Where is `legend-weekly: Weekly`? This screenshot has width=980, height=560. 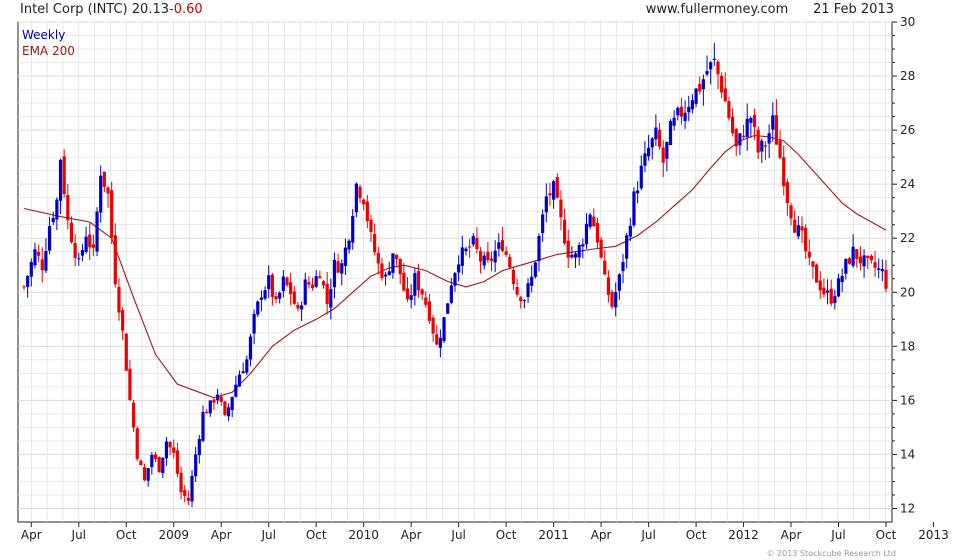
legend-weekly: Weekly is located at coordinates (44, 35).